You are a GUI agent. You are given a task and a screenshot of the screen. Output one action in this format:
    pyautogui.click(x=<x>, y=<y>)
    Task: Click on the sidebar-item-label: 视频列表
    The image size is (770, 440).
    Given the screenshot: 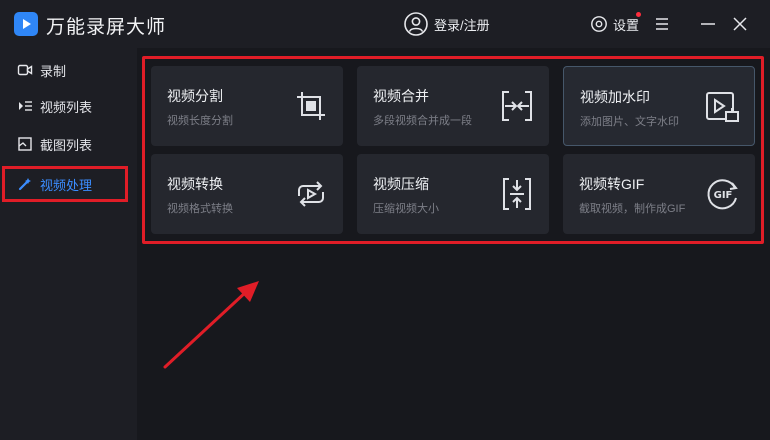 What is the action you would take?
    pyautogui.click(x=66, y=107)
    